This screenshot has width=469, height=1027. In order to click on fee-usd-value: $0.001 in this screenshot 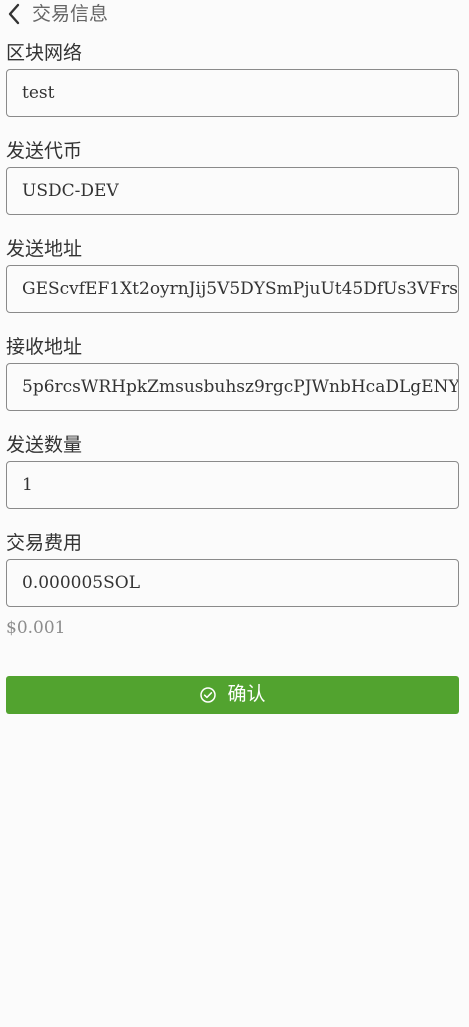, I will do `click(36, 628)`.